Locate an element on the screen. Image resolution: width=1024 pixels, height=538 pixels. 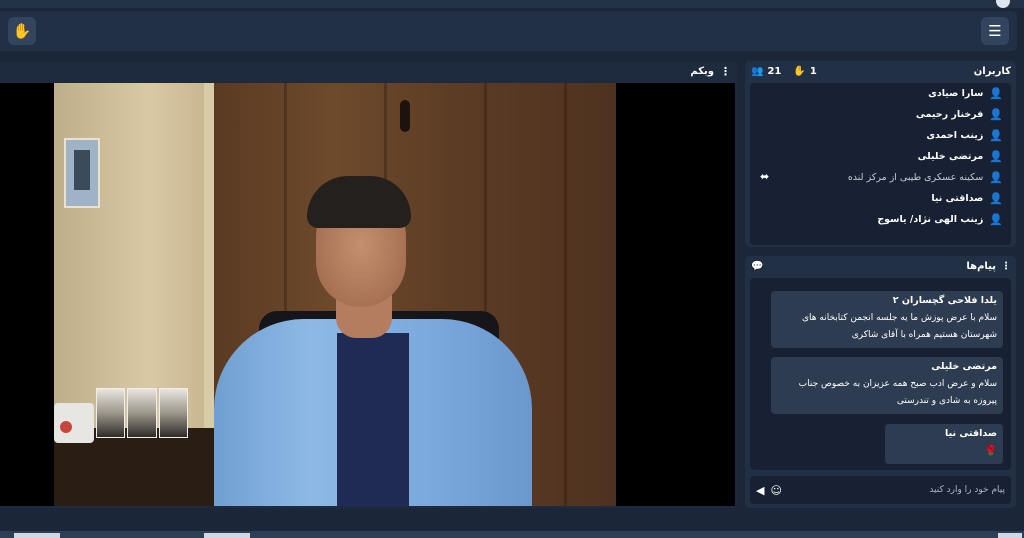
user-row: صداقتی نیا 👤 is located at coordinates (880, 198).